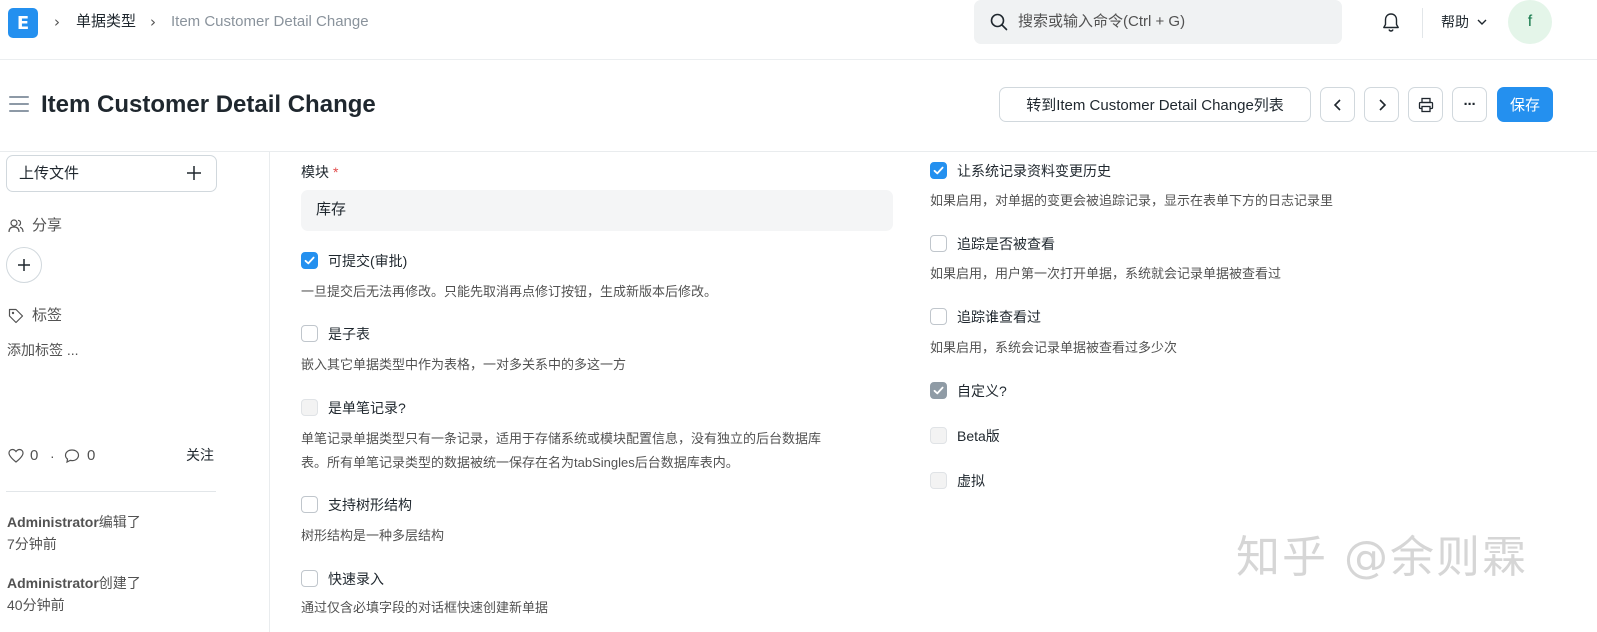 This screenshot has width=1597, height=632. I want to click on help-menu: 帮助, so click(1455, 22).